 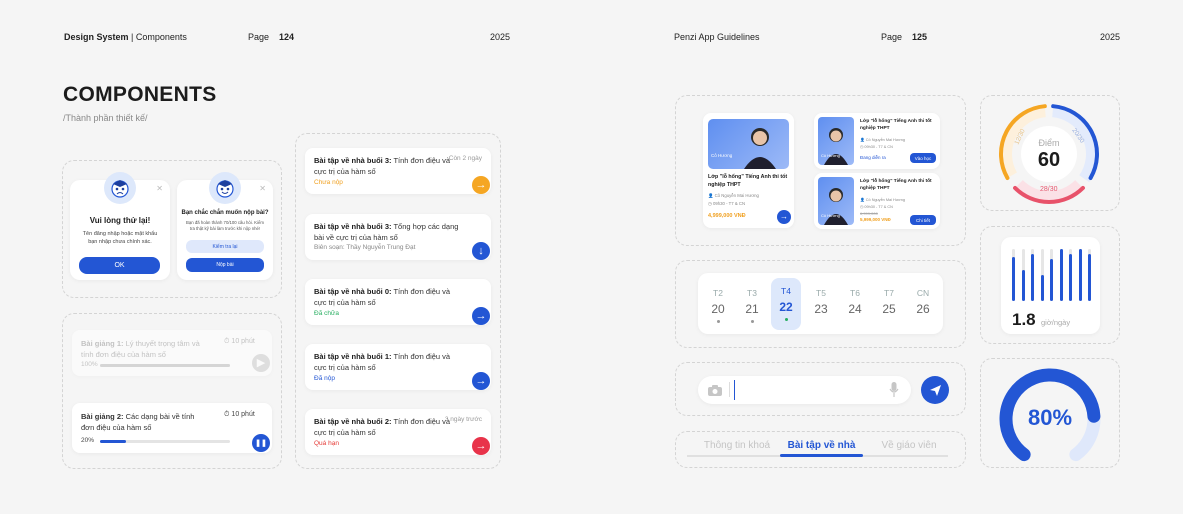 I want to click on study-hours-value: 1.8, so click(x=1024, y=319).